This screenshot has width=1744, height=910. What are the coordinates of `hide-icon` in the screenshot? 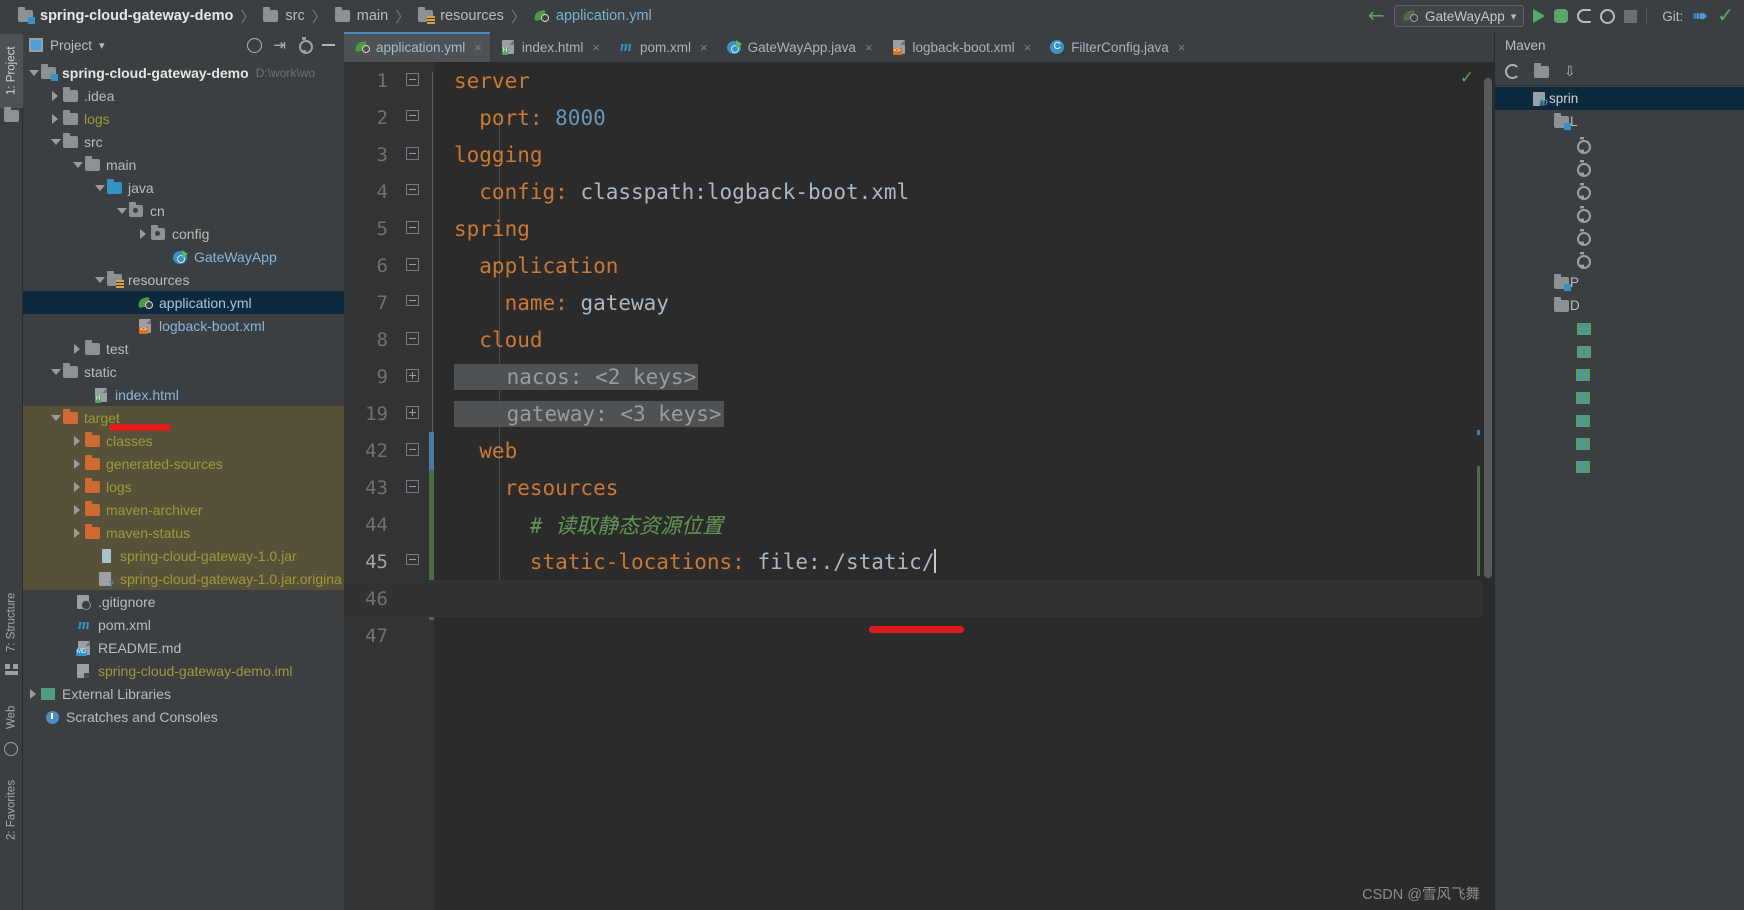 It's located at (328, 45).